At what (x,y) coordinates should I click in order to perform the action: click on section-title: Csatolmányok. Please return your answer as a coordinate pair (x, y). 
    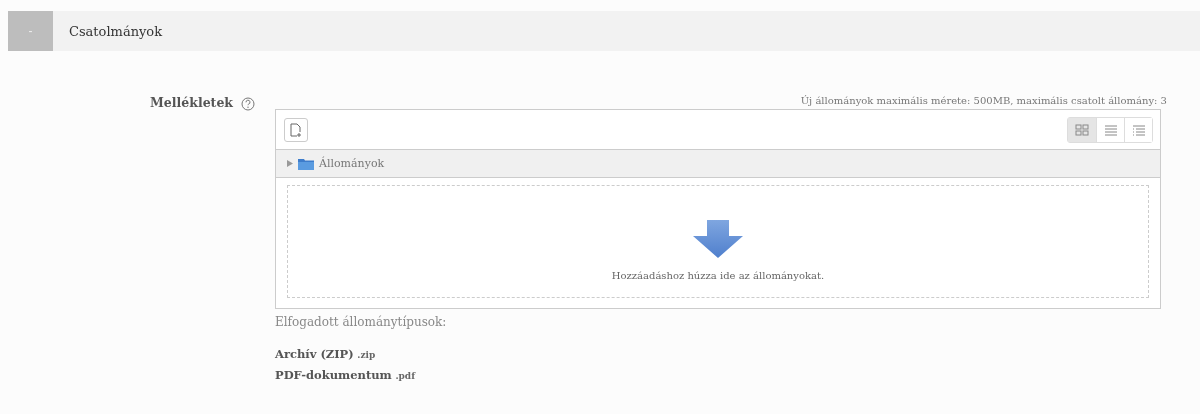
    Looking at the image, I should click on (116, 31).